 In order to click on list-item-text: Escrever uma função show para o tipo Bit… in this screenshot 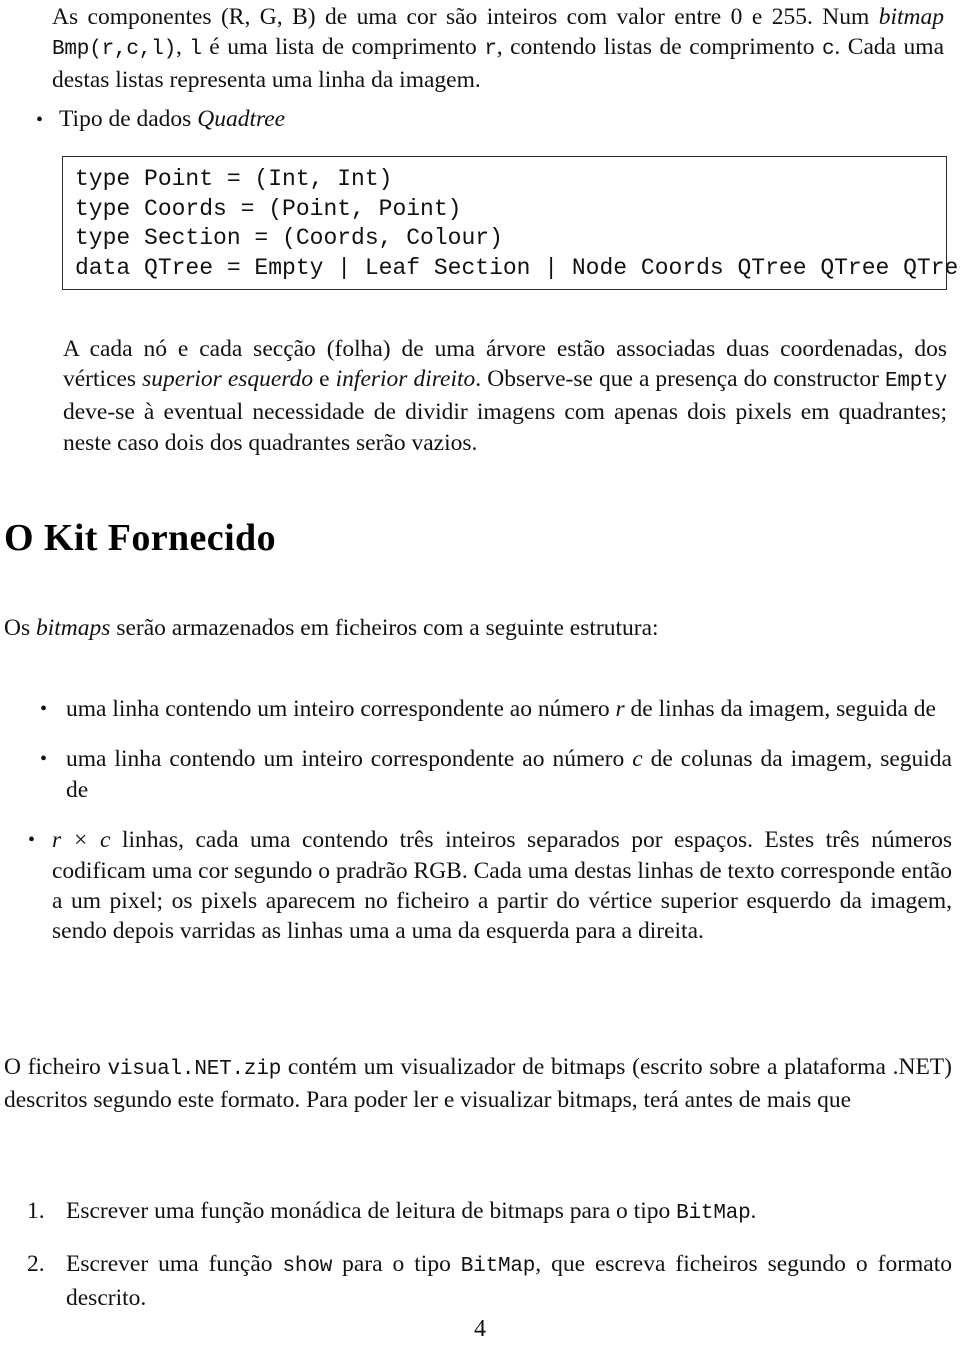, I will do `click(509, 1280)`.